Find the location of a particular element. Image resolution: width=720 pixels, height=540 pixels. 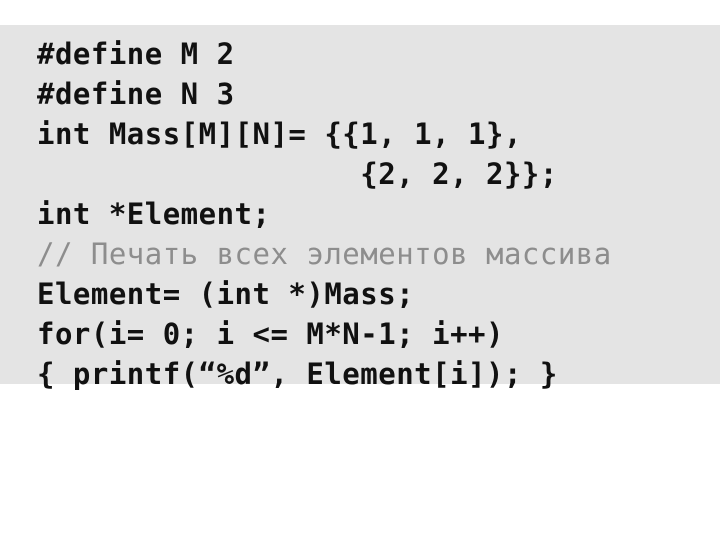

code-line-pointer-assignment: Element= (int *)Mass; is located at coordinates (226, 294).